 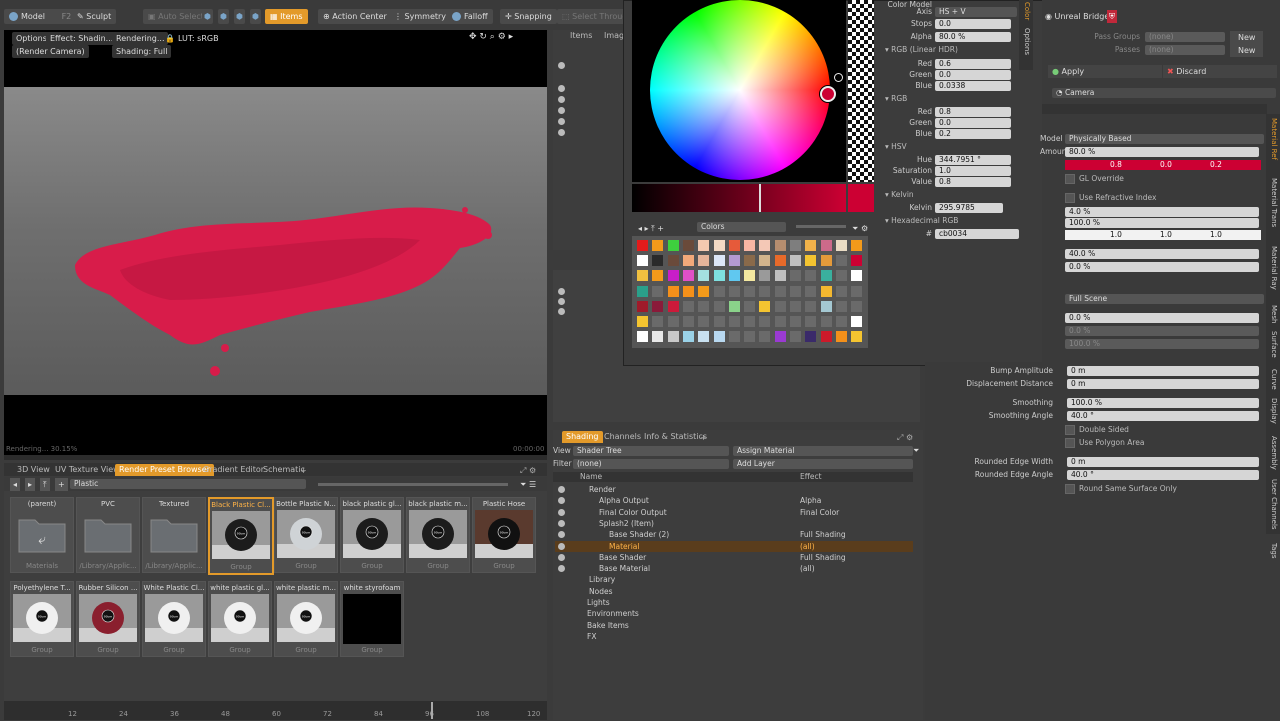 What do you see at coordinates (899, 195) in the screenshot?
I see `kelvin-header: ▾ Kelvin` at bounding box center [899, 195].